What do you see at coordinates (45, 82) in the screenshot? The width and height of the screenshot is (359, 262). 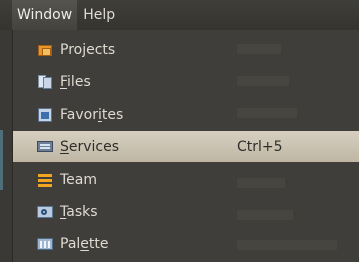 I see `files-icon` at bounding box center [45, 82].